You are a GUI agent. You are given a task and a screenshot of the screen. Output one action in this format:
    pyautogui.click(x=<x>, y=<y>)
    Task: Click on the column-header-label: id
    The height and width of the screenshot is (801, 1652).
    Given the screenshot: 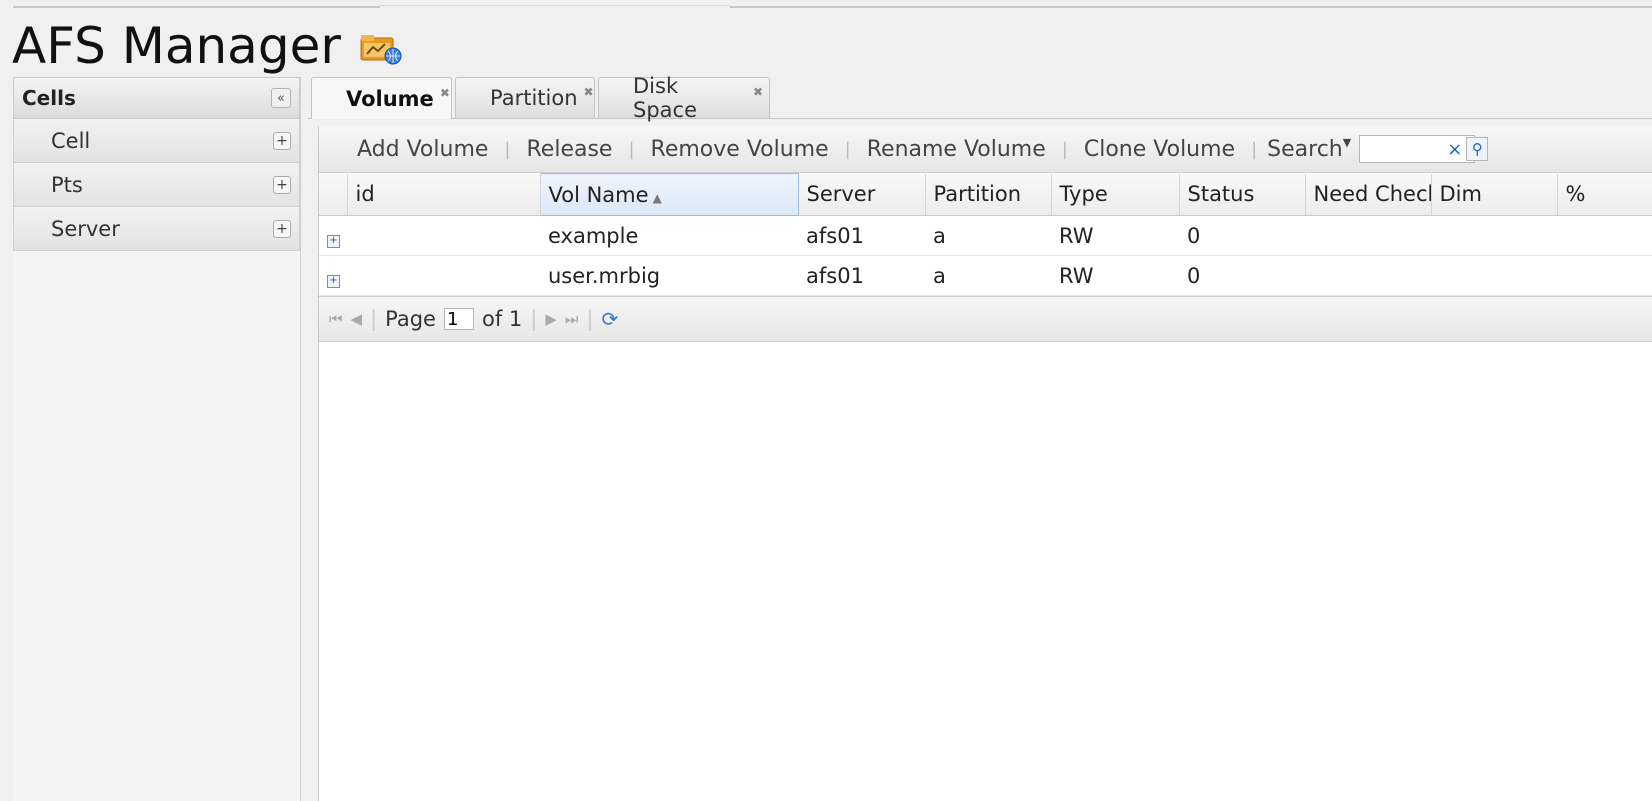 What is the action you would take?
    pyautogui.click(x=365, y=194)
    